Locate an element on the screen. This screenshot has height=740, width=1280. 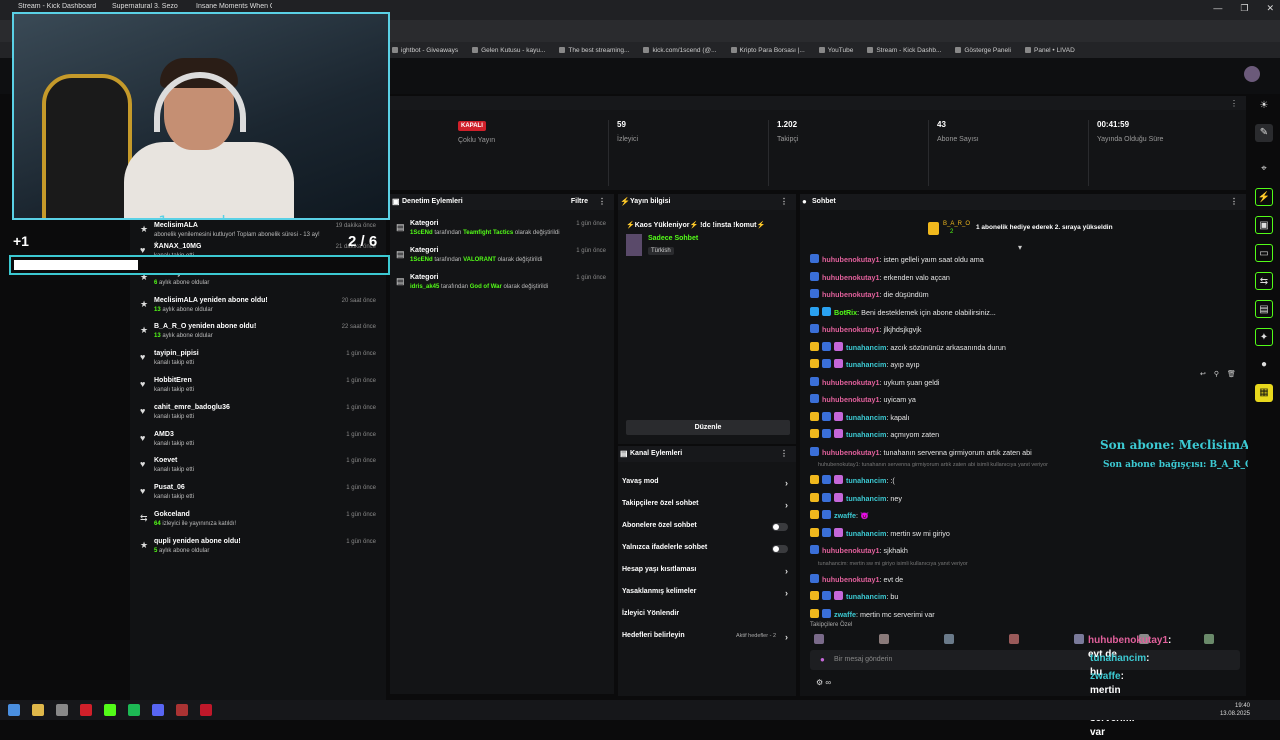
pencil-icon: ✎ is located at coordinates (1264, 133).